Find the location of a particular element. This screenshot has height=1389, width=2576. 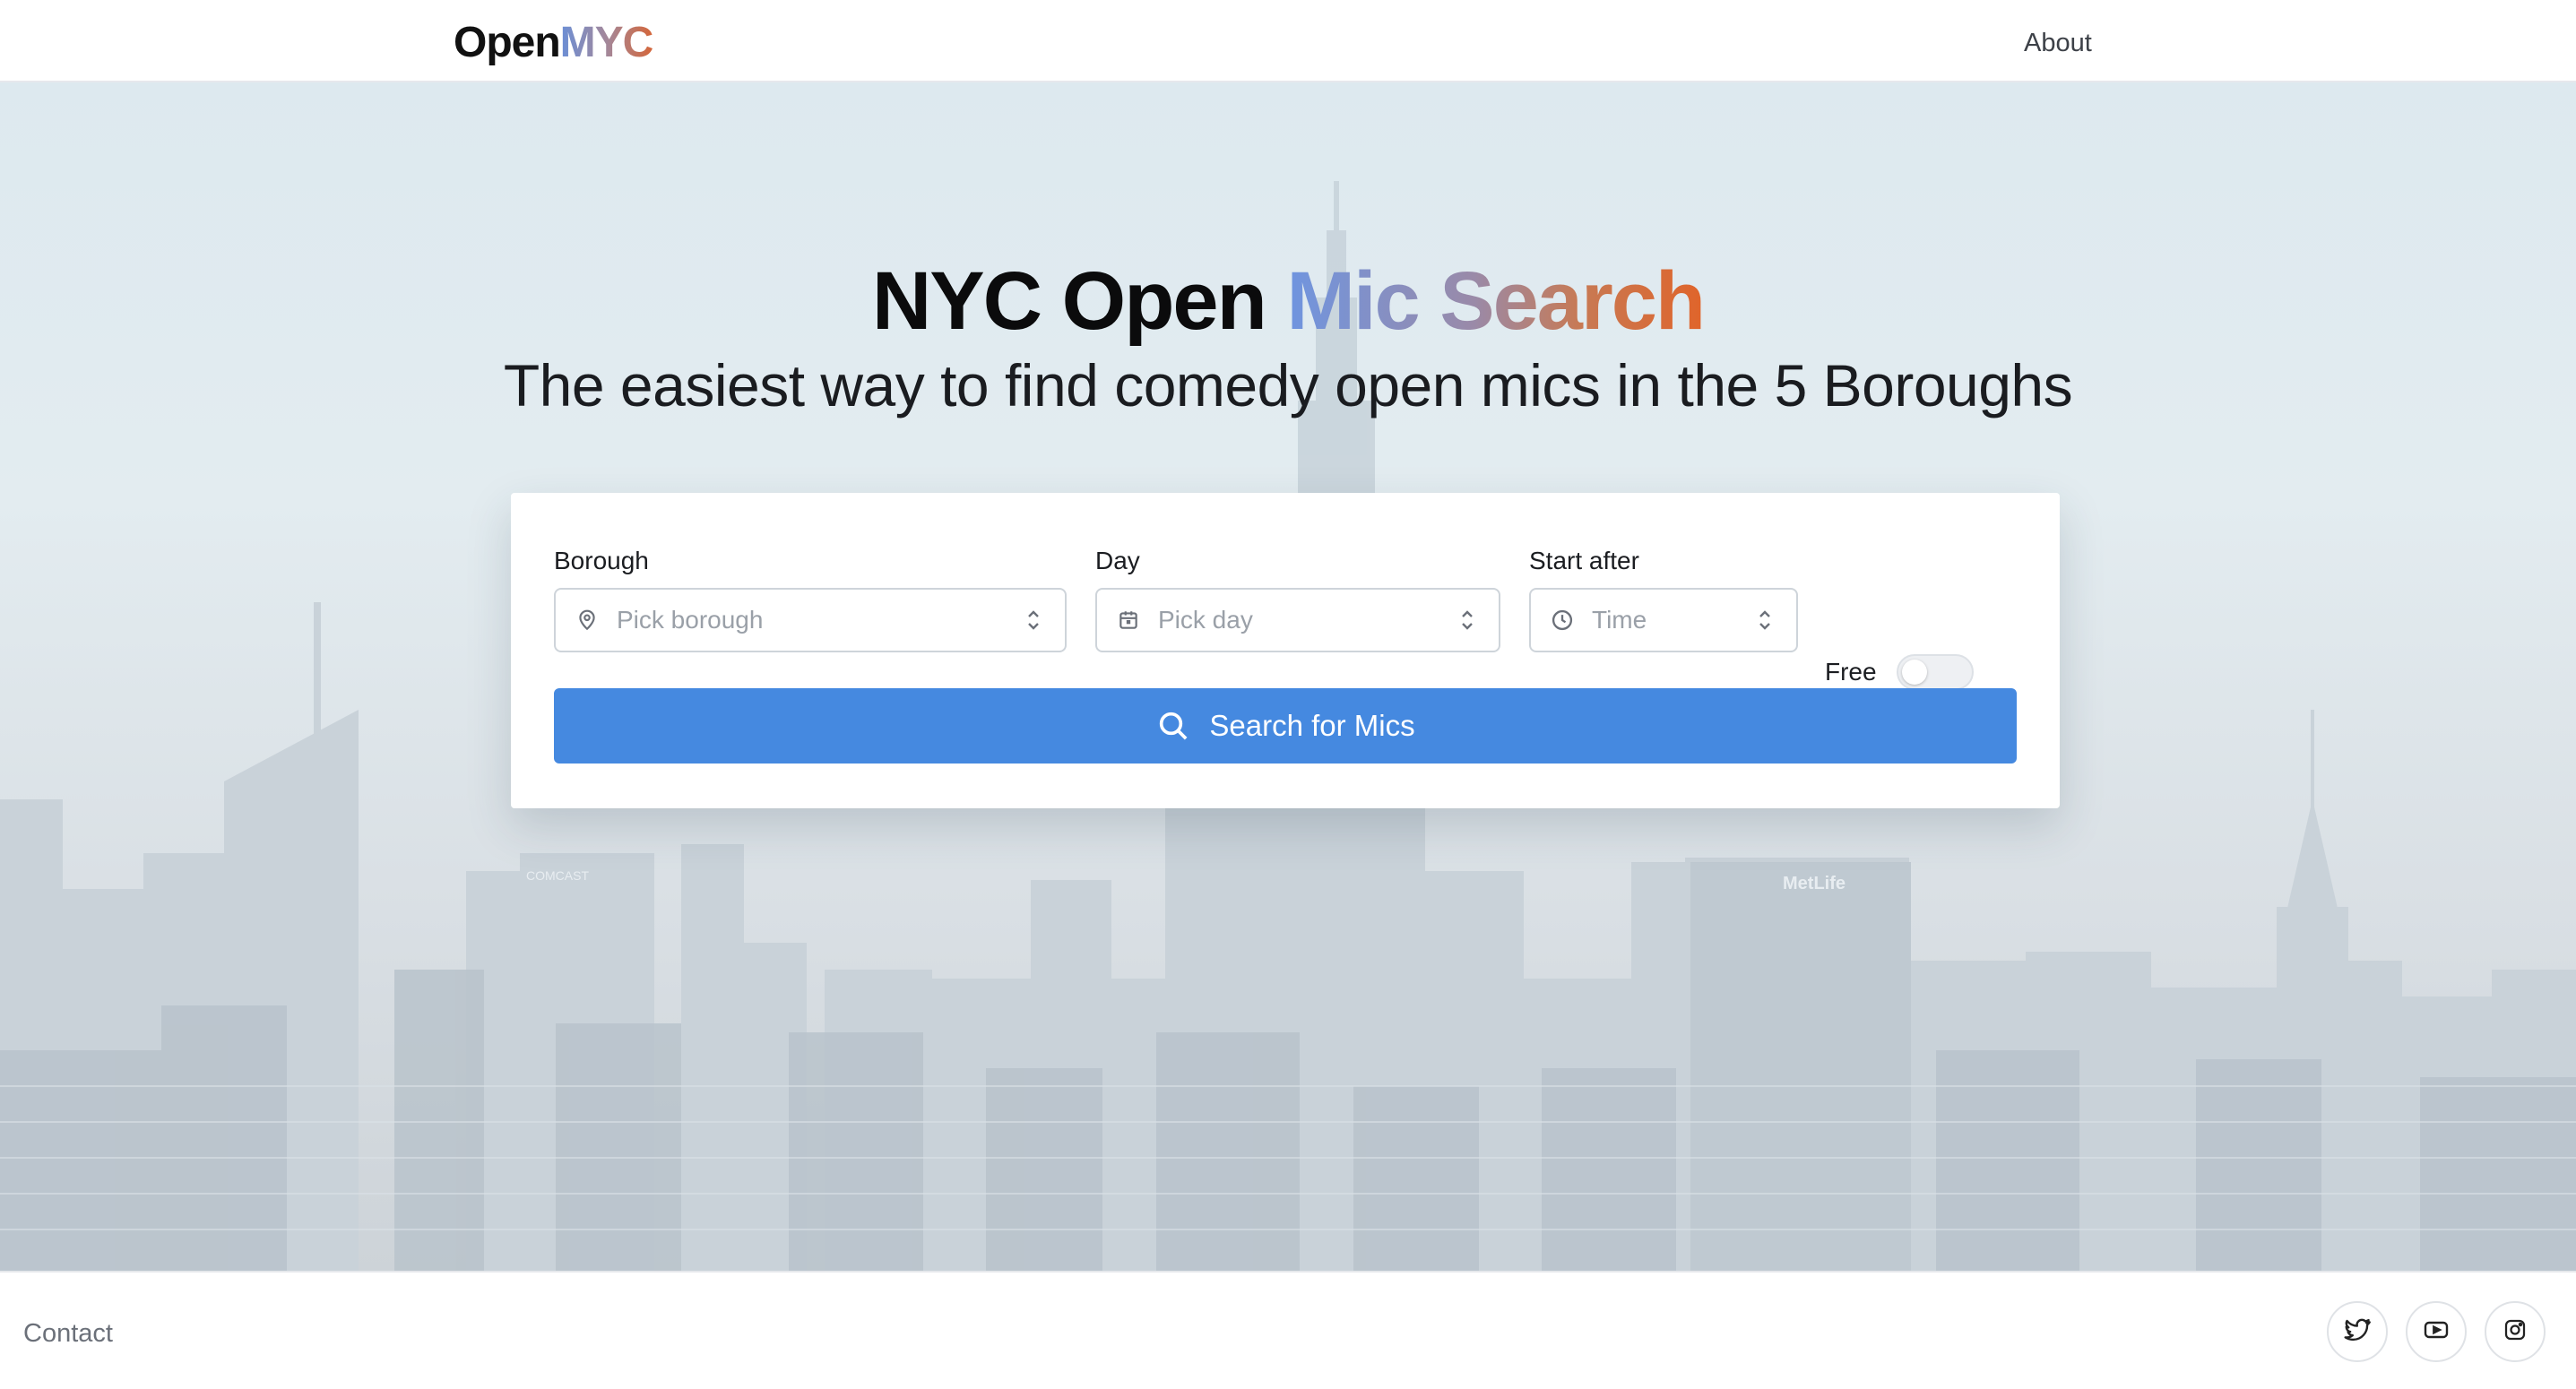

map-pin-icon is located at coordinates (587, 620).